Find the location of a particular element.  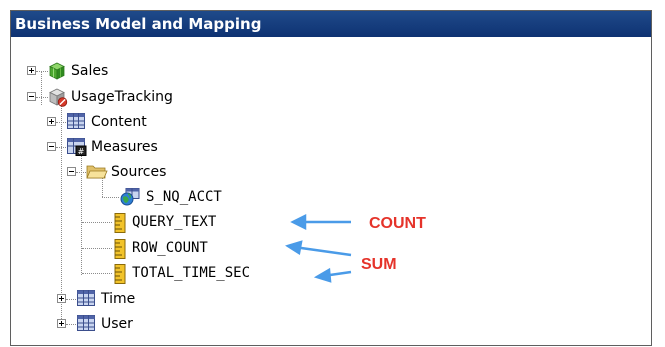

annotation-count: COUNT is located at coordinates (397, 223).